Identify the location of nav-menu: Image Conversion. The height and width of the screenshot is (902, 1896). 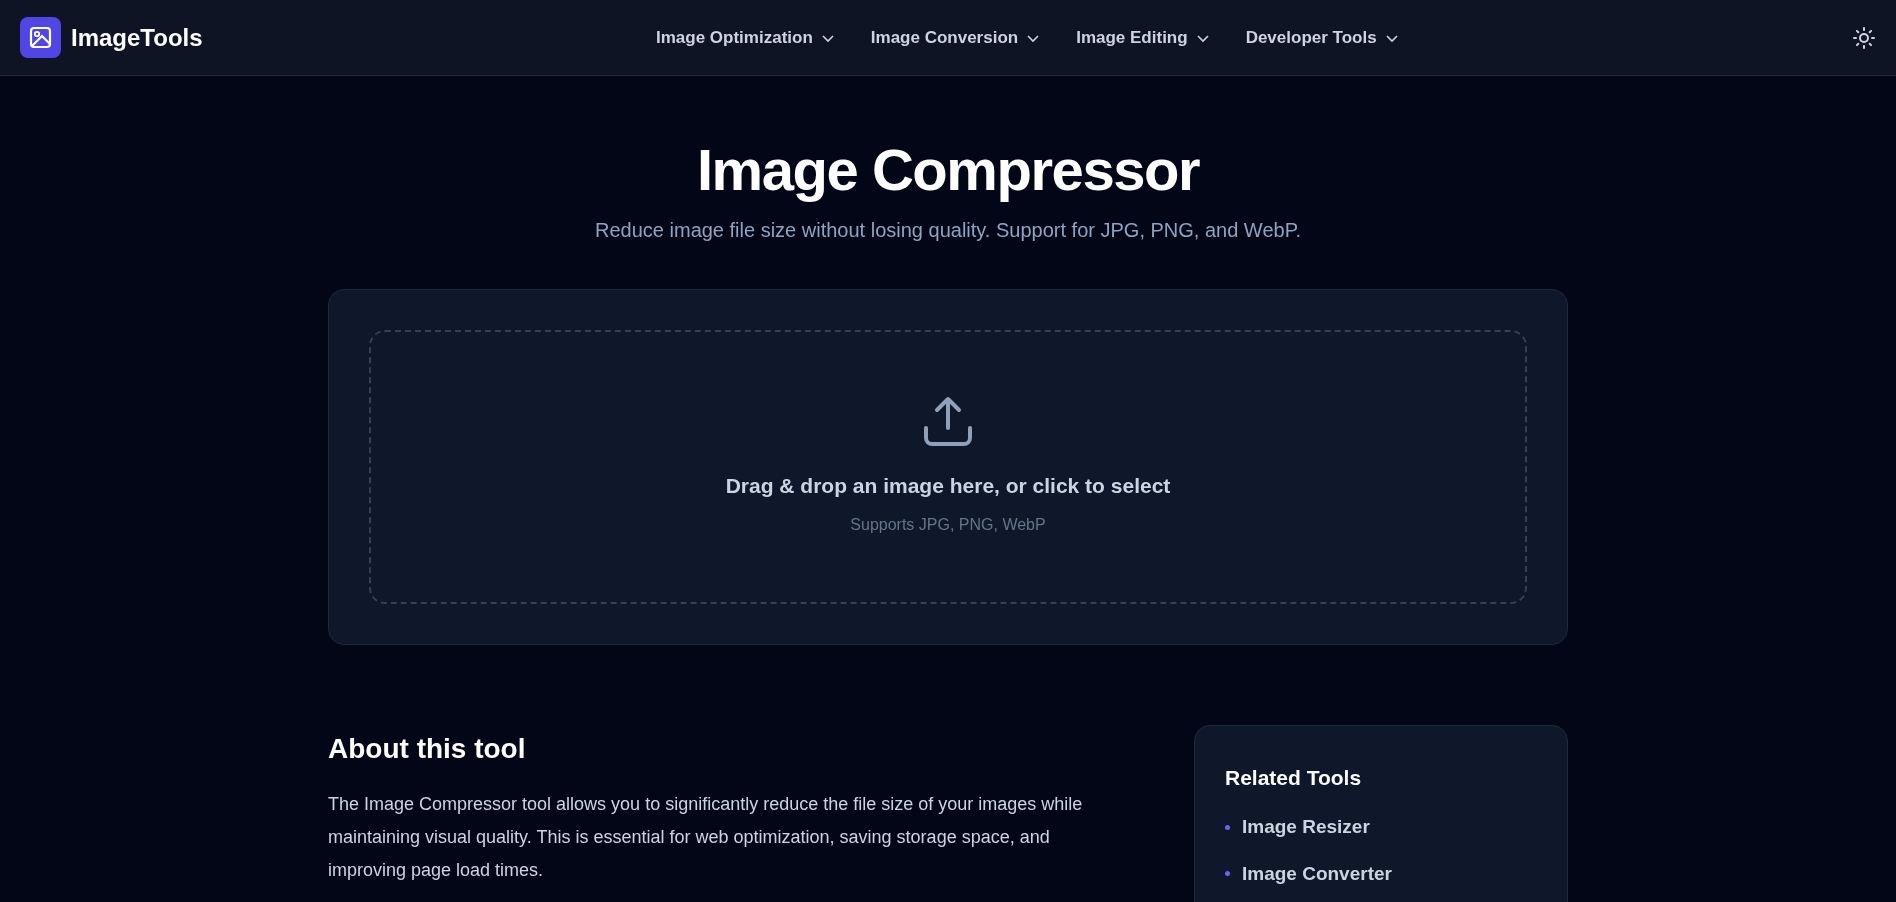
(955, 37).